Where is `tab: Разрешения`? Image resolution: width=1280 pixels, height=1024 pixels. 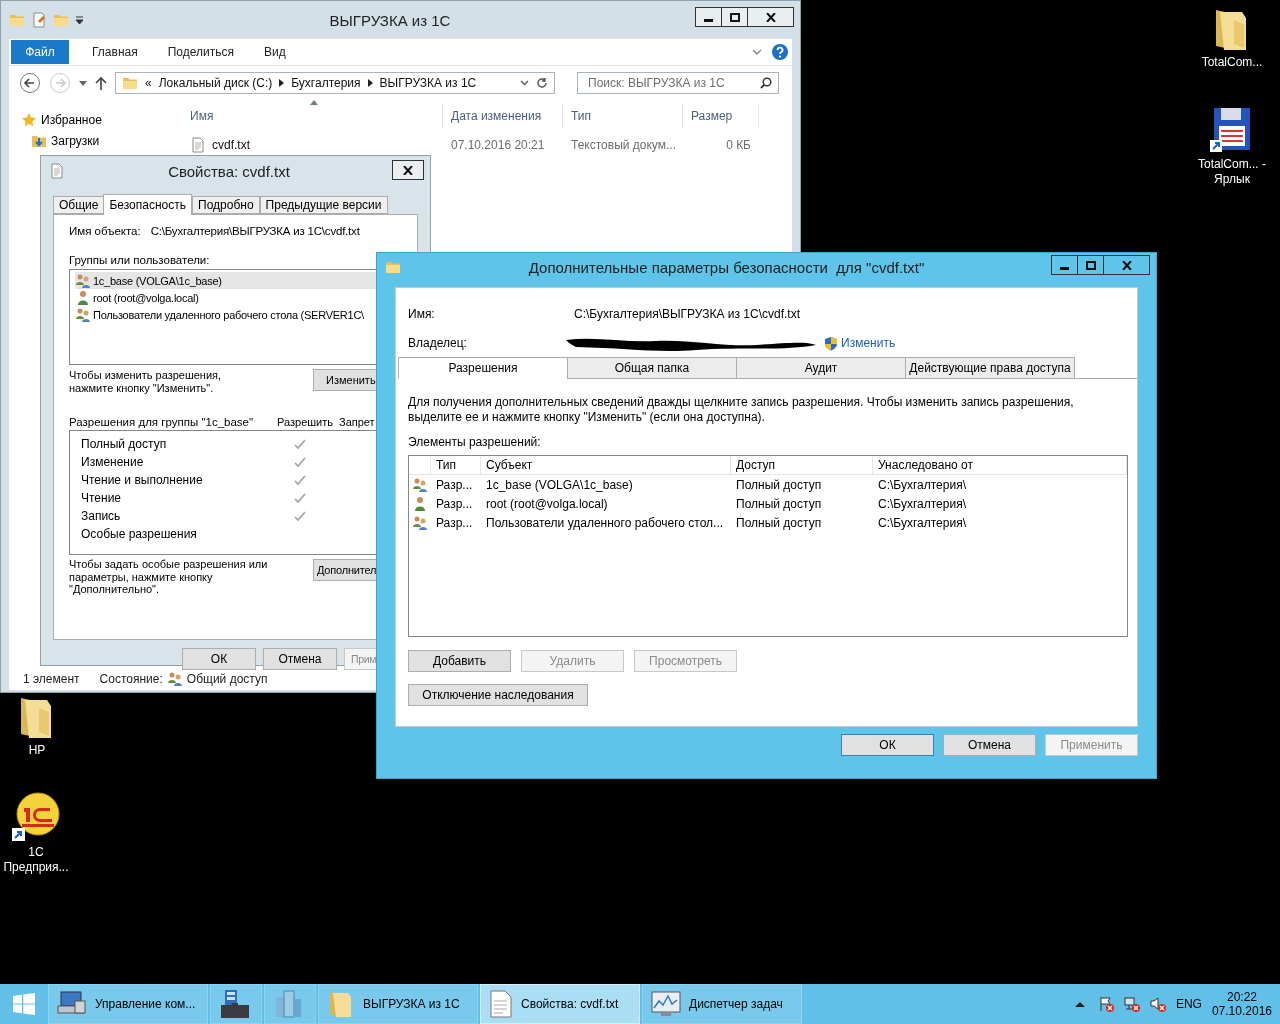 tab: Разрешения is located at coordinates (483, 368).